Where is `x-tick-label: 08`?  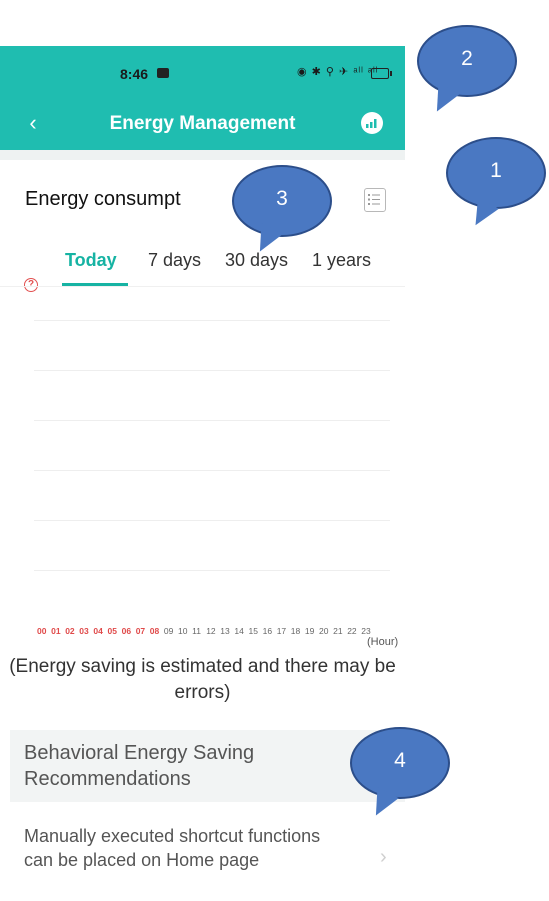
x-tick-label: 08 is located at coordinates (154, 631).